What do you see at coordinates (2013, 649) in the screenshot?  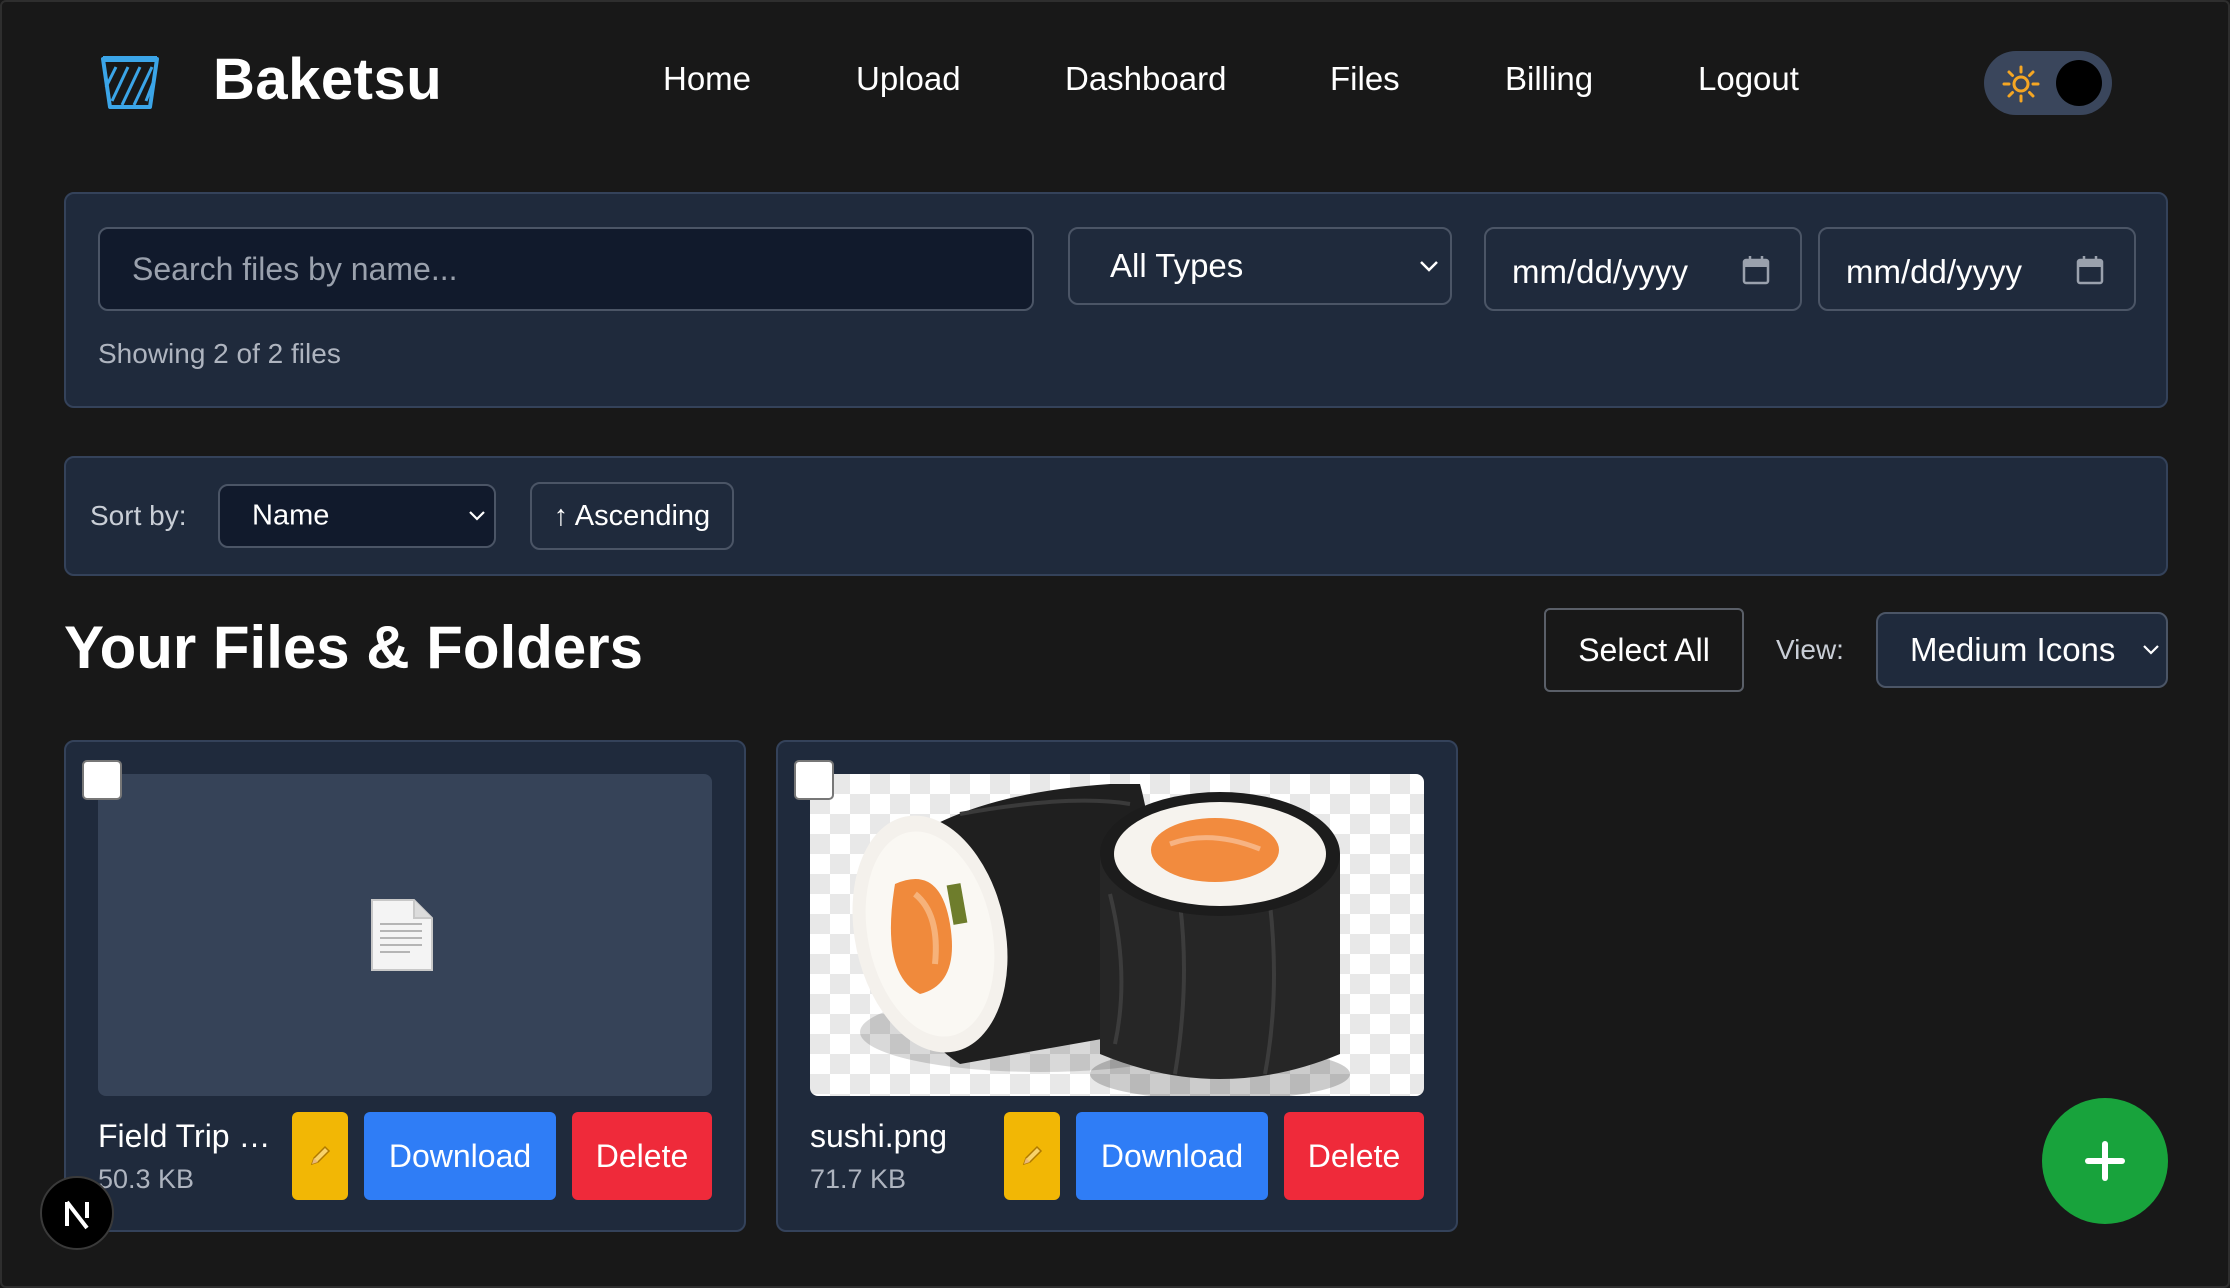 I see `view-mode-selected: Medium Icons` at bounding box center [2013, 649].